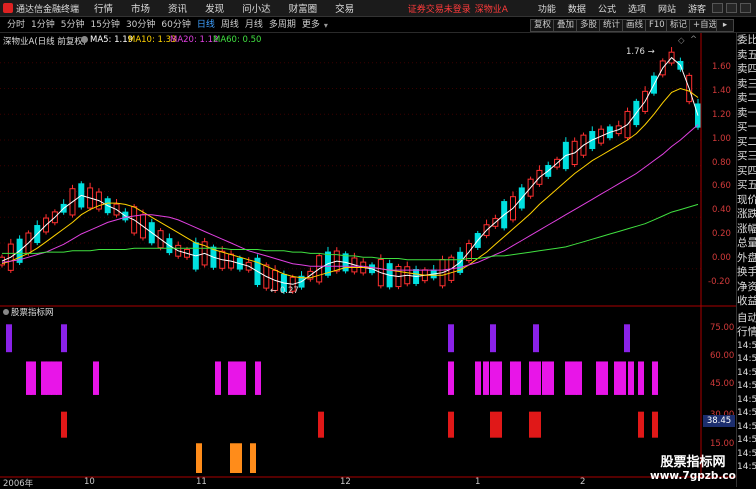 This screenshot has width=756, height=489. Describe the element at coordinates (103, 8) in the screenshot. I see `menu-item-market: 行情` at that location.